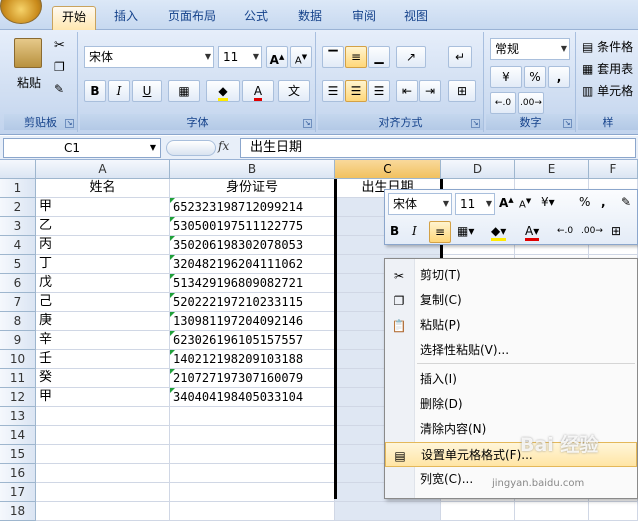 This screenshot has width=638, height=521. What do you see at coordinates (69, 123) in the screenshot?
I see `clipboard-expand-icon: ↘` at bounding box center [69, 123].